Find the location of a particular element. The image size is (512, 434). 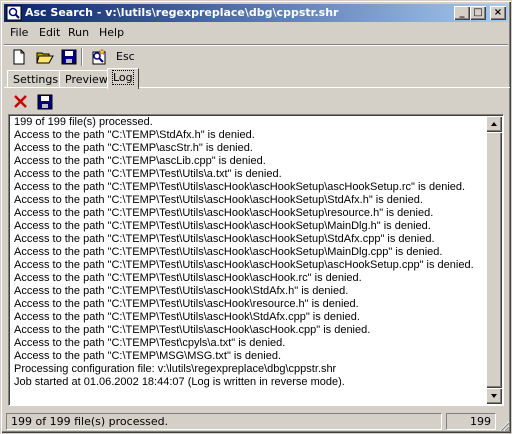

status-count: 199 is located at coordinates (471, 421).